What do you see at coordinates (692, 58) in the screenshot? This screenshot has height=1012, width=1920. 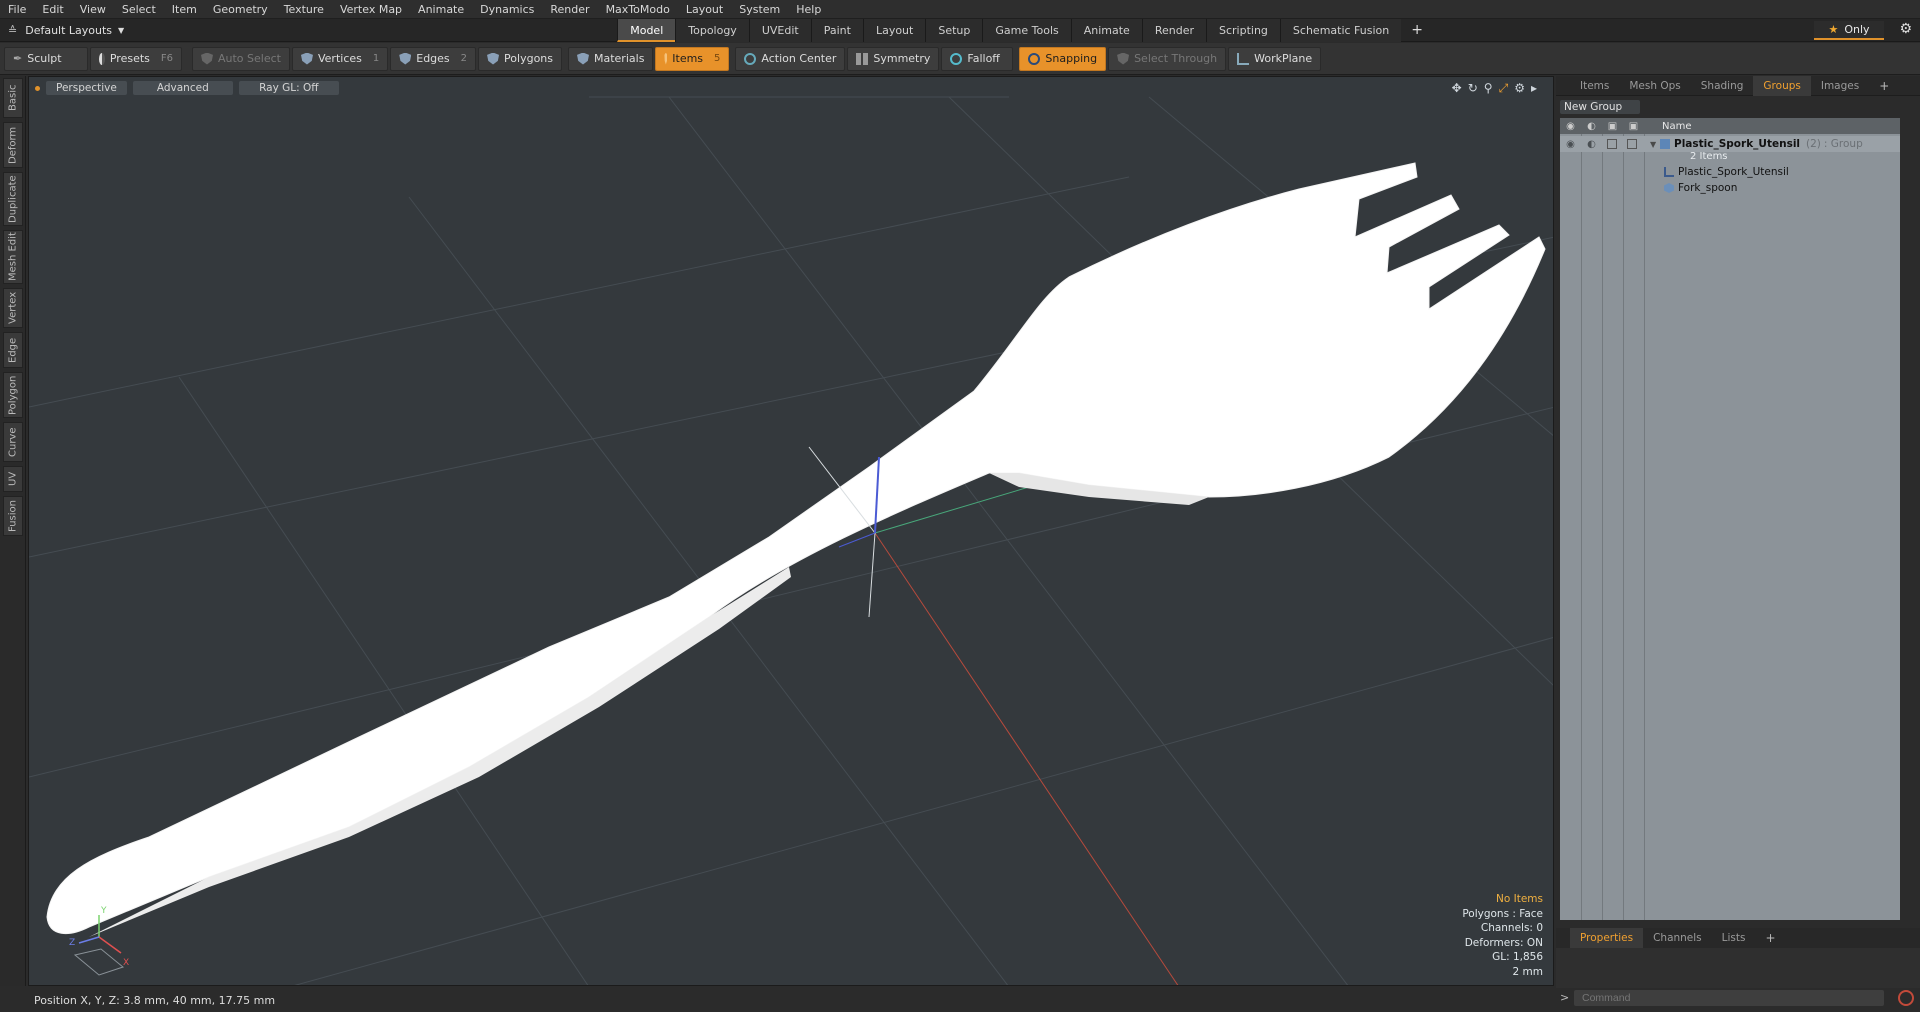 I see `items-button: Items 5` at bounding box center [692, 58].